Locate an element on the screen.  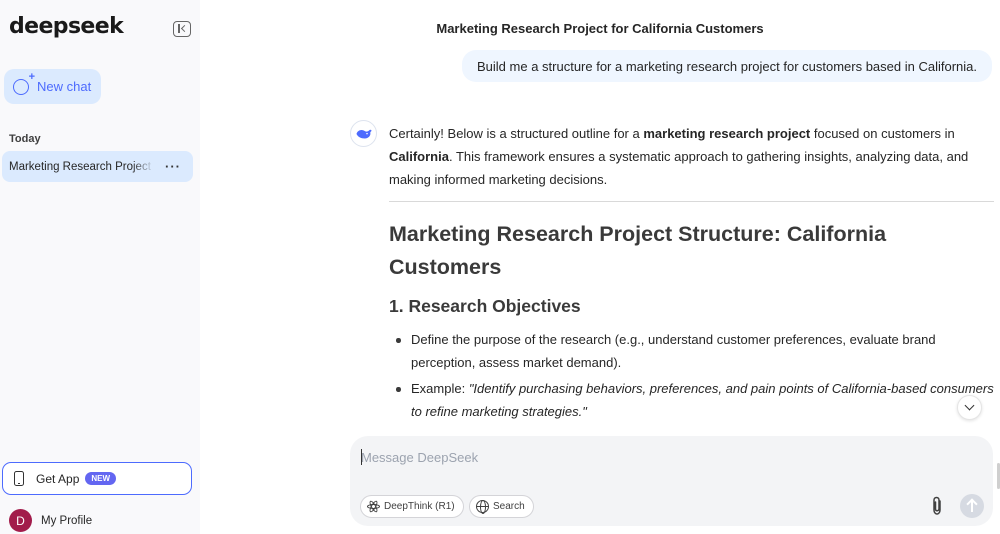
new-chat-label: New chat is located at coordinates (64, 86).